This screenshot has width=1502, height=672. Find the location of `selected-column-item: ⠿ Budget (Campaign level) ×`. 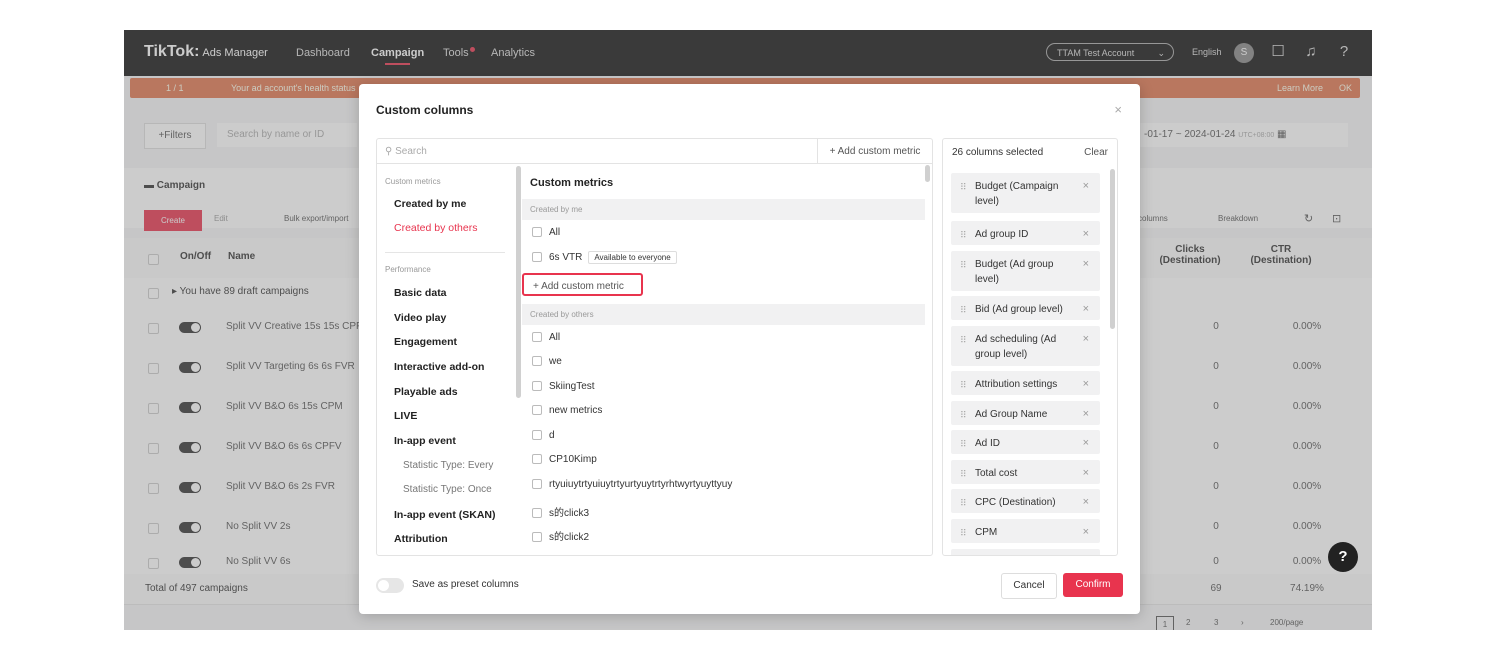

selected-column-item: ⠿ Budget (Campaign level) × is located at coordinates (1025, 193).